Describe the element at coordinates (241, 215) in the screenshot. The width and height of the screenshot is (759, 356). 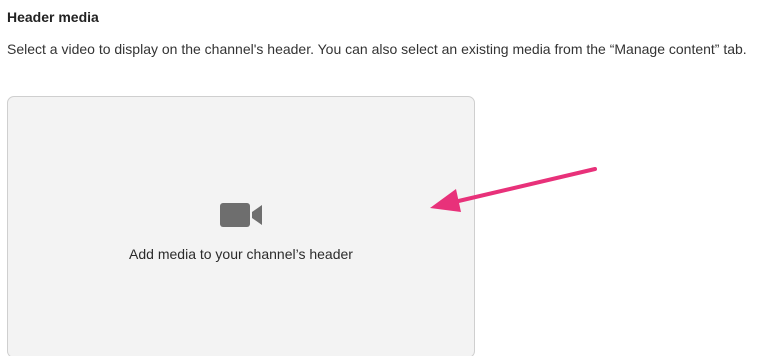
I see `video-camera-icon` at that location.